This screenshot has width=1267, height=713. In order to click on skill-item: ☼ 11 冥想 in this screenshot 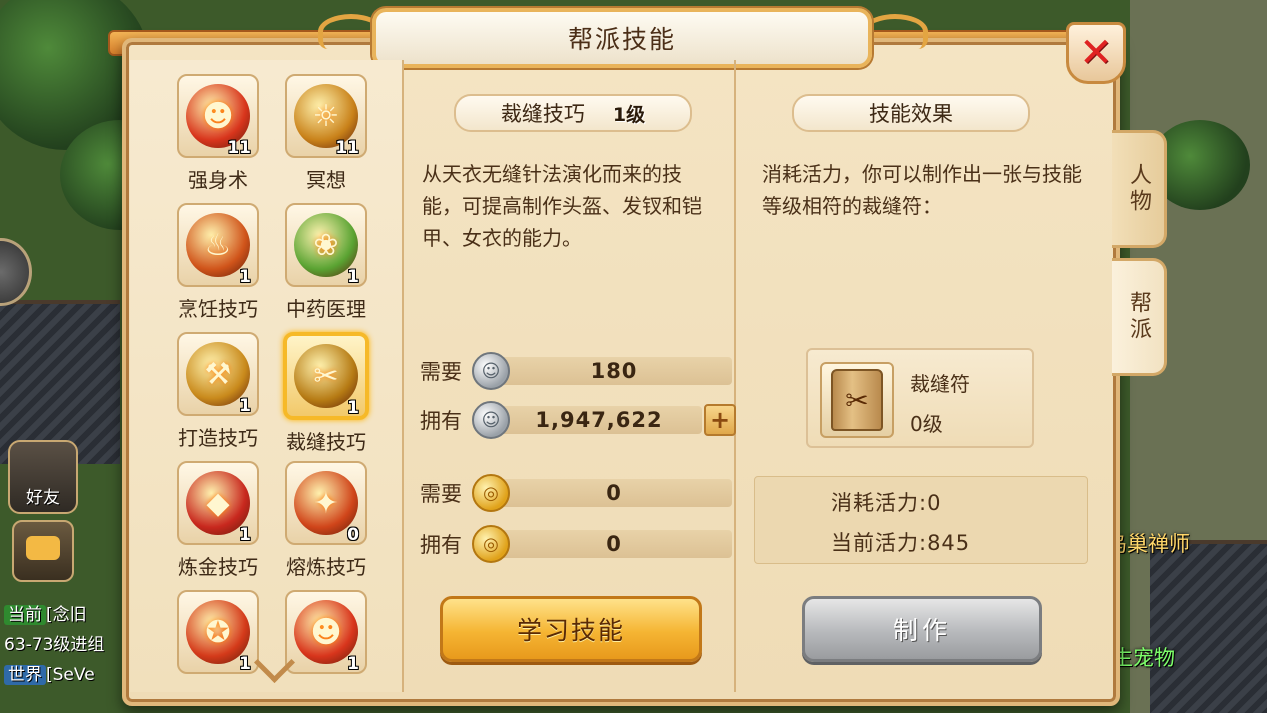, I will do `click(326, 133)`.